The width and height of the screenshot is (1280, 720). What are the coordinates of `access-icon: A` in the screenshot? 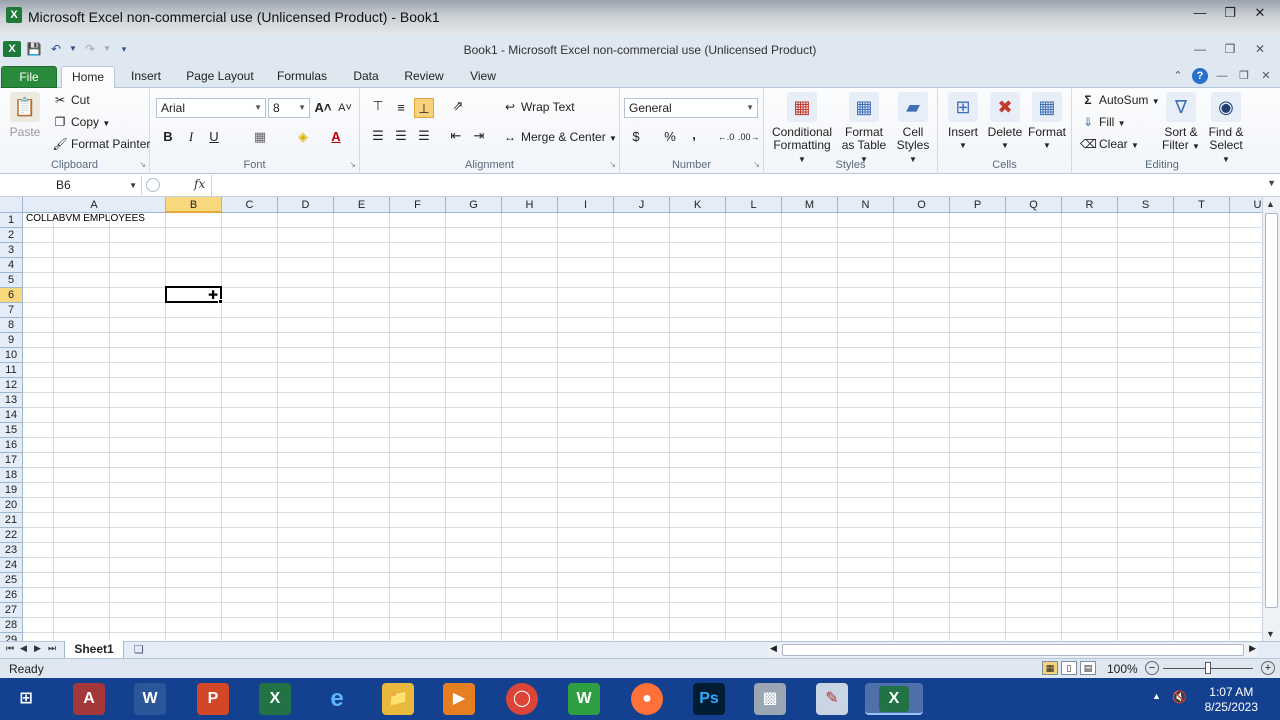 It's located at (89, 699).